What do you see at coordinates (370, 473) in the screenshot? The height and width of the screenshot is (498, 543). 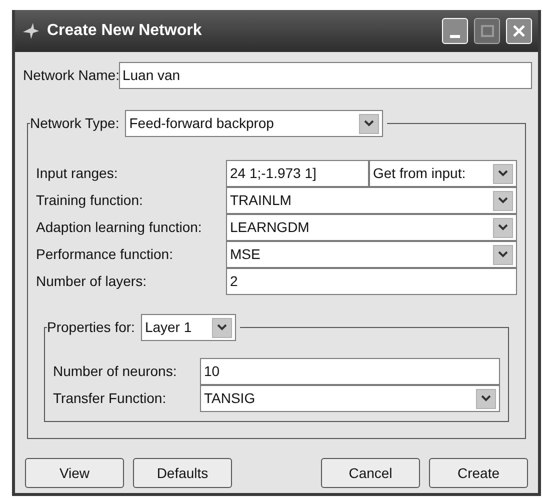 I see `dialog-button: Cancel` at bounding box center [370, 473].